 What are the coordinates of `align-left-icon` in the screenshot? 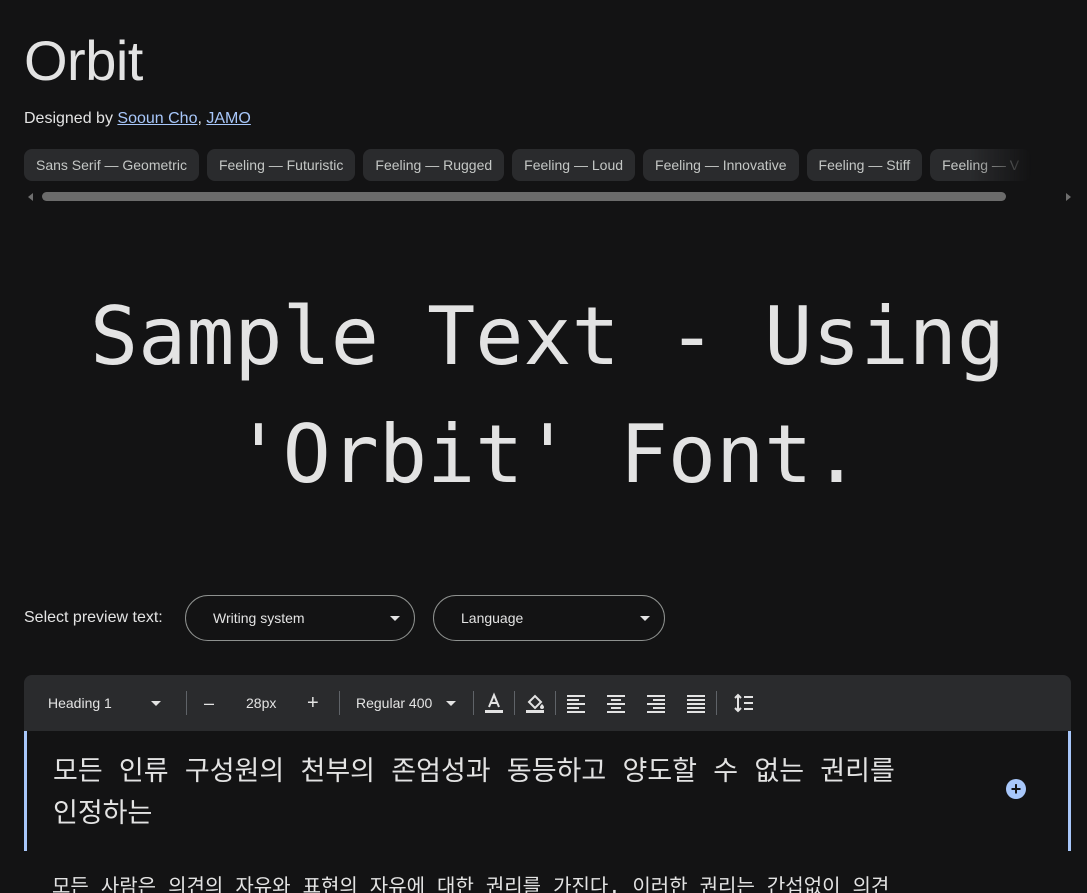 It's located at (576, 703).